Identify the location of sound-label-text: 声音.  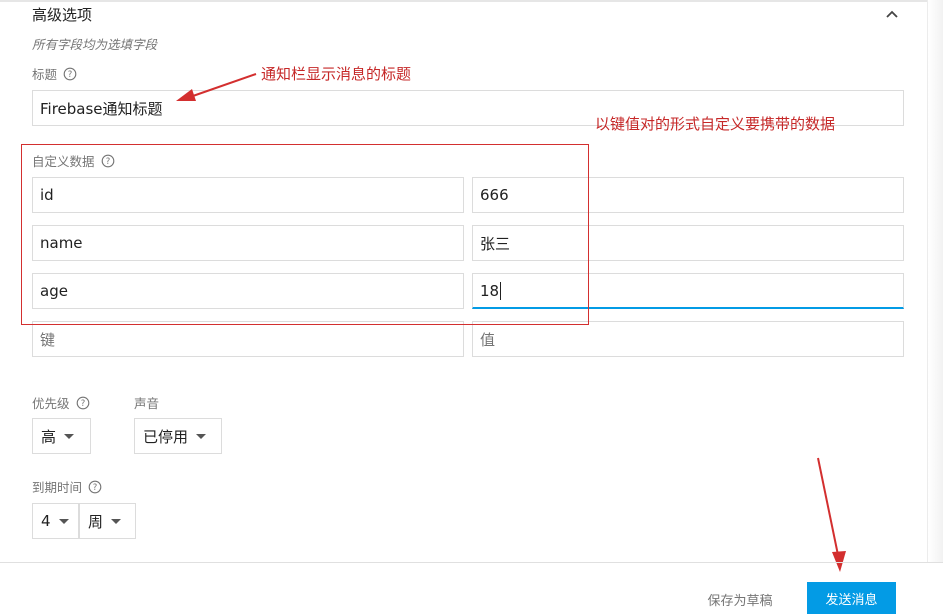
(147, 403).